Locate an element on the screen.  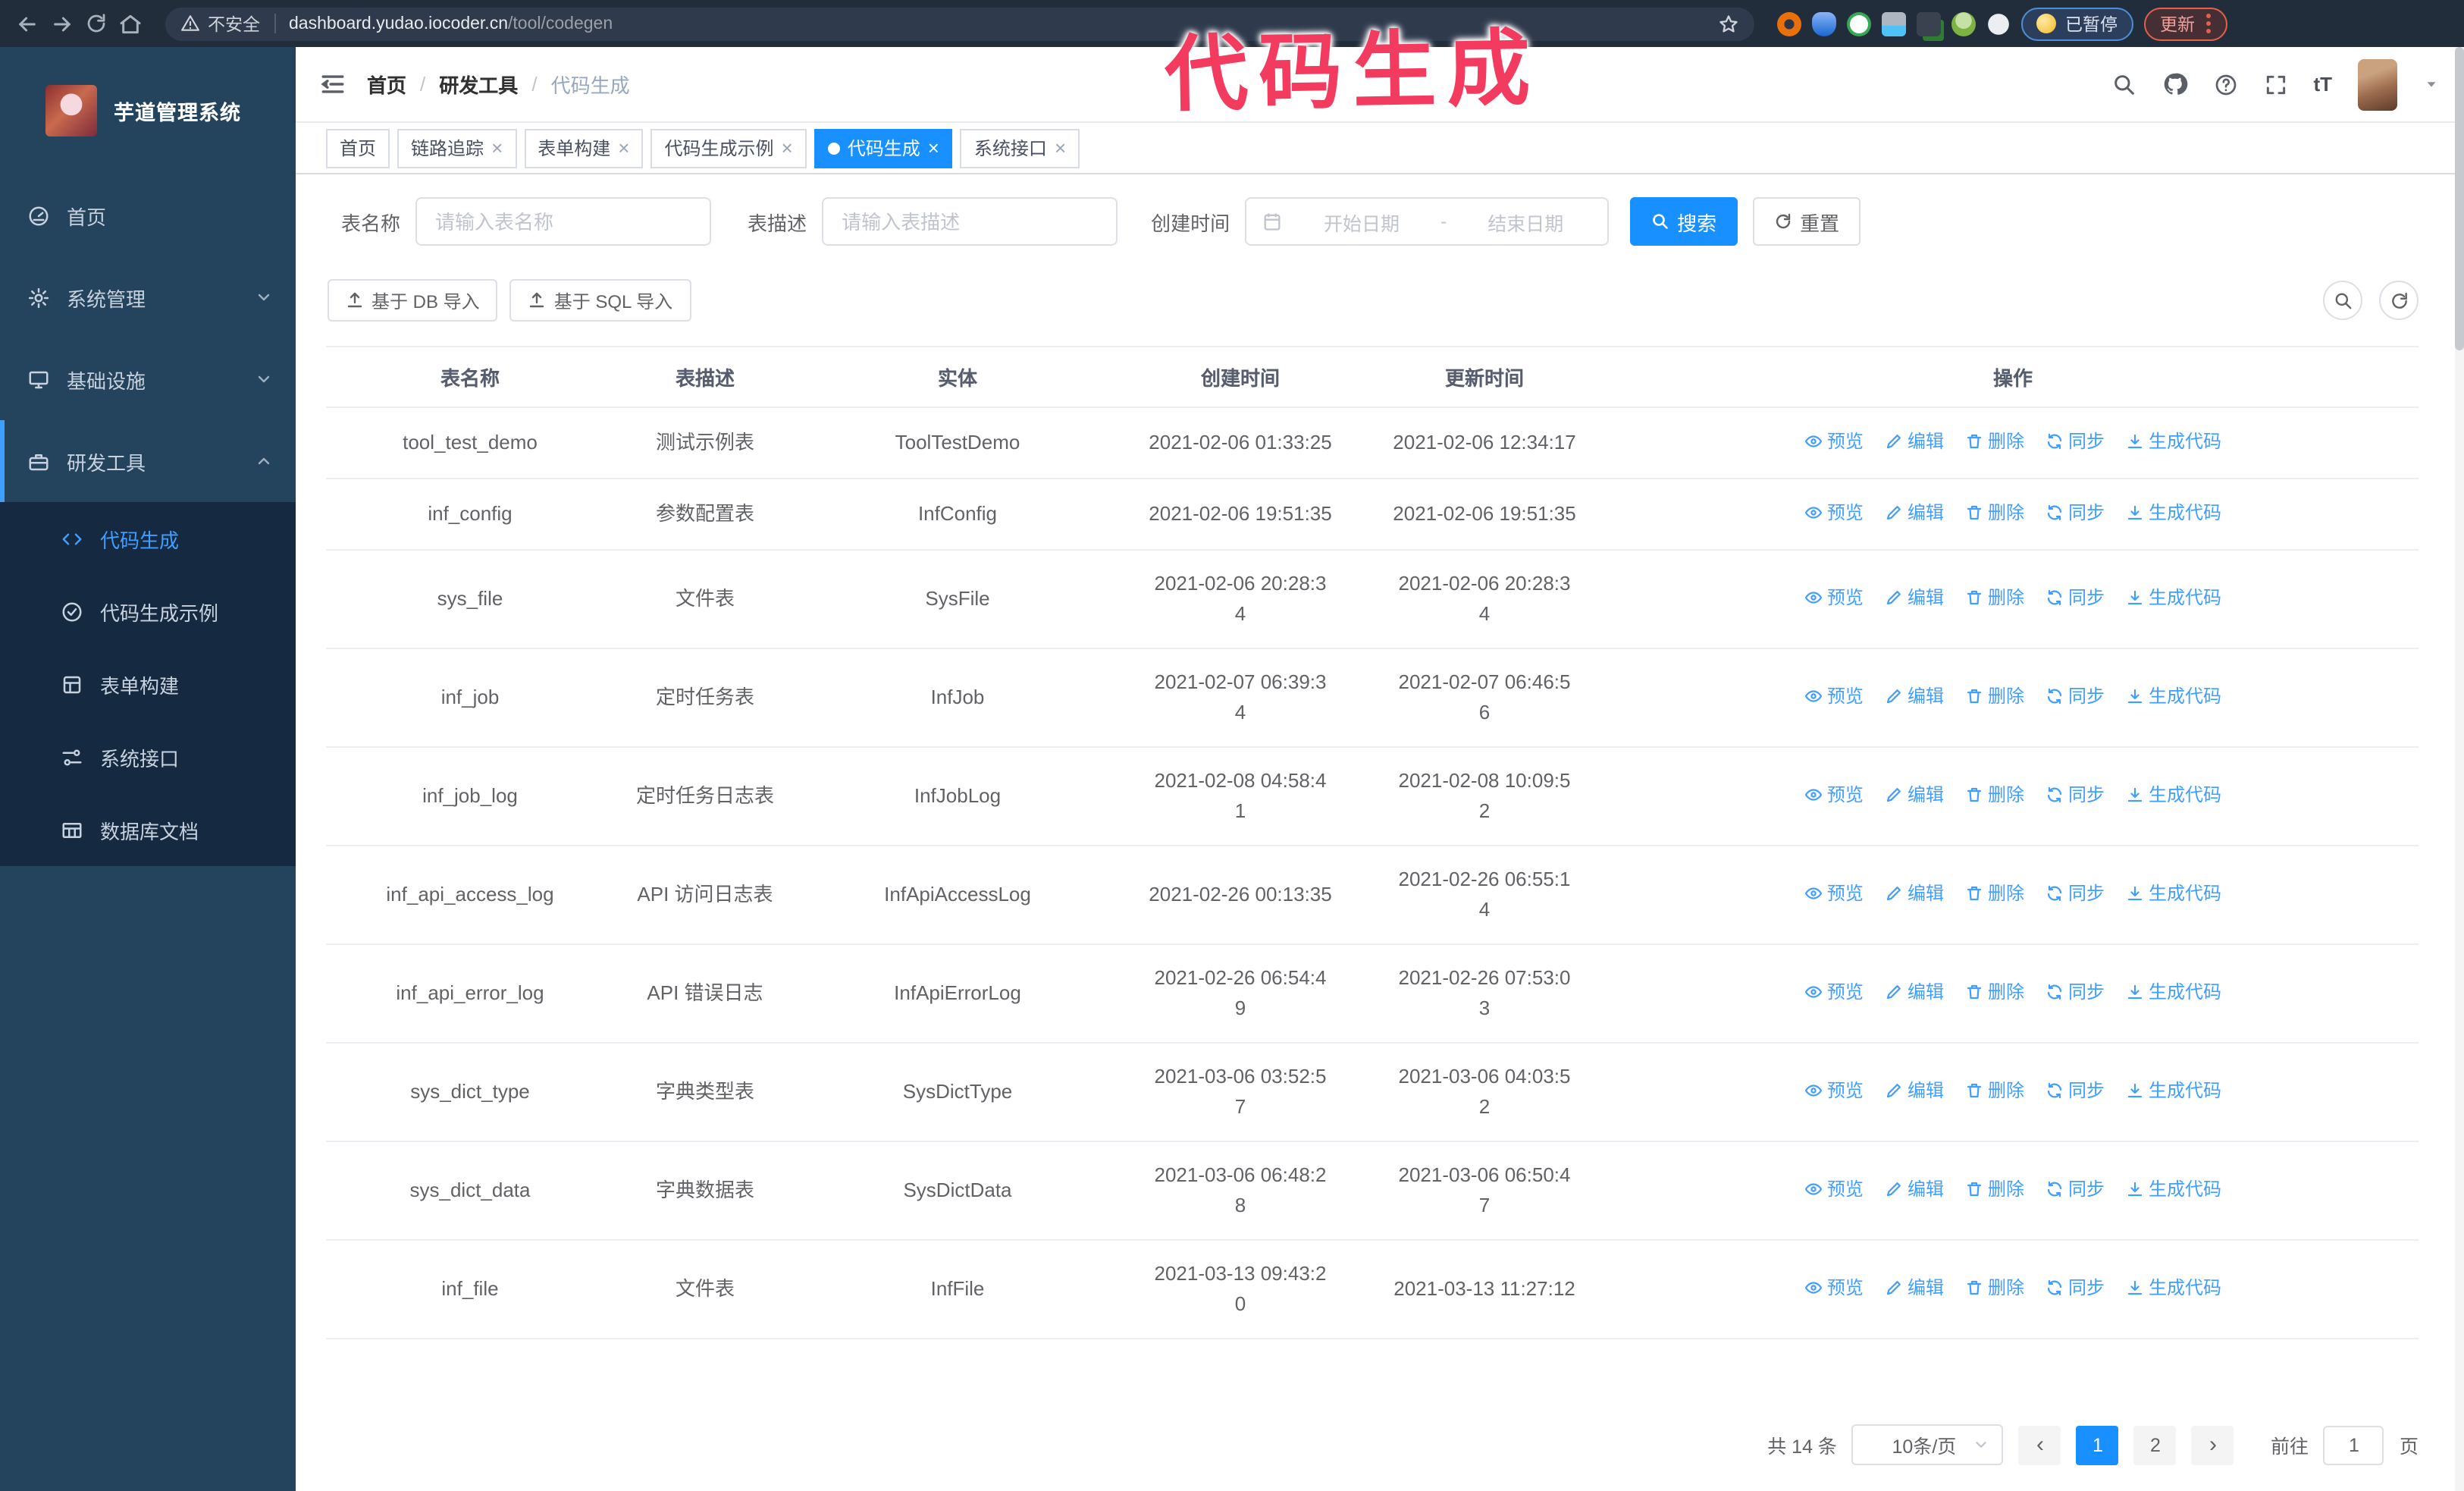
sidebar-item-form-builder: 表单构建 is located at coordinates (148, 684).